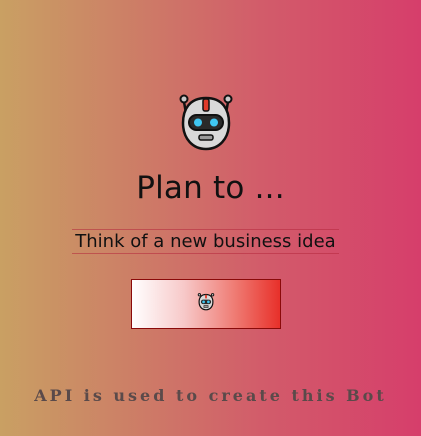 Image resolution: width=421 pixels, height=436 pixels. I want to click on generate-button, so click(206, 304).